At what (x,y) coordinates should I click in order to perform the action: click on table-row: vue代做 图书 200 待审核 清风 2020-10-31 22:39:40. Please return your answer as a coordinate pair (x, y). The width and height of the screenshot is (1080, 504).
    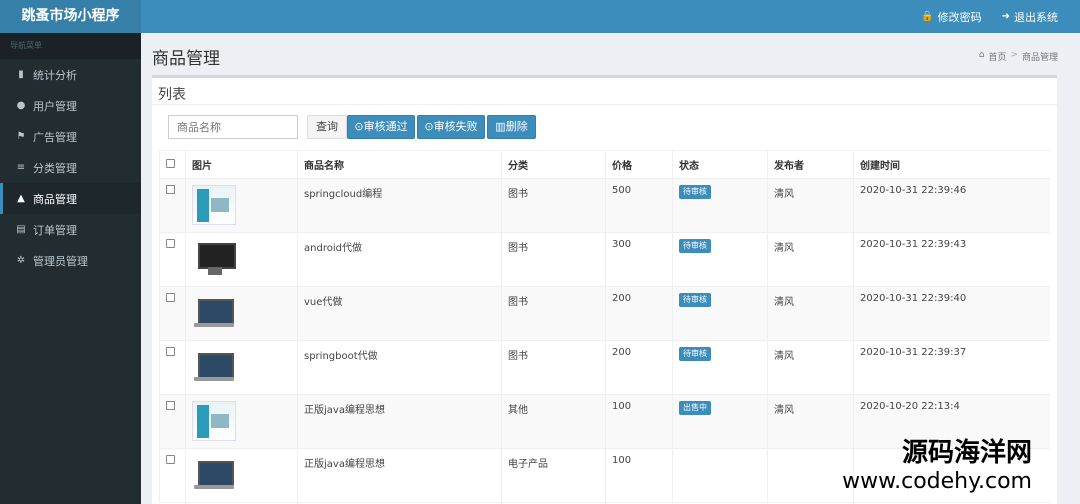
    Looking at the image, I should click on (604, 313).